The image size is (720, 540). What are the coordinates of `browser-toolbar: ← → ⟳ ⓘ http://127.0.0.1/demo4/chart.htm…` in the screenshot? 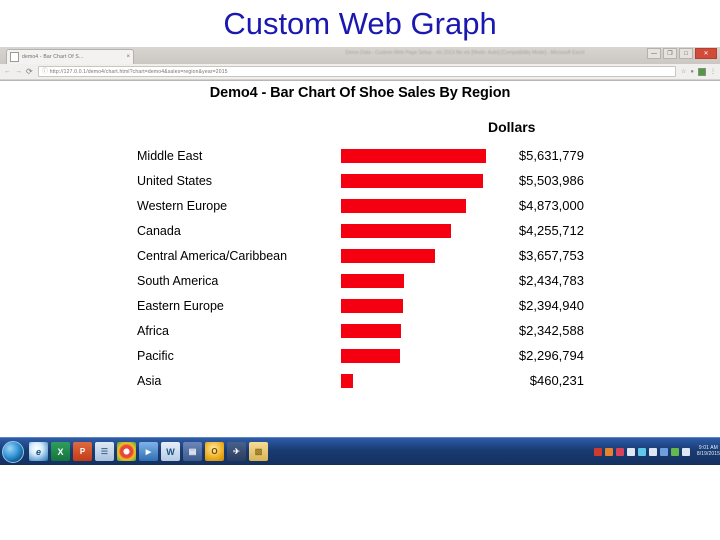 It's located at (360, 71).